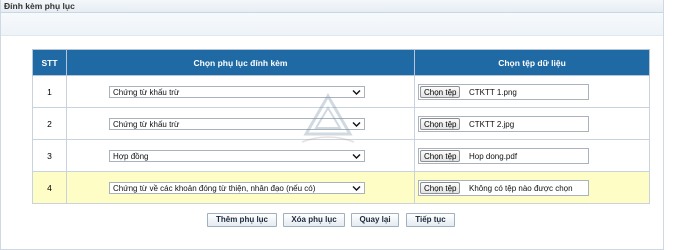 This screenshot has height=250, width=688. I want to click on file-name: Không có tệp nào được chọn, so click(521, 188).